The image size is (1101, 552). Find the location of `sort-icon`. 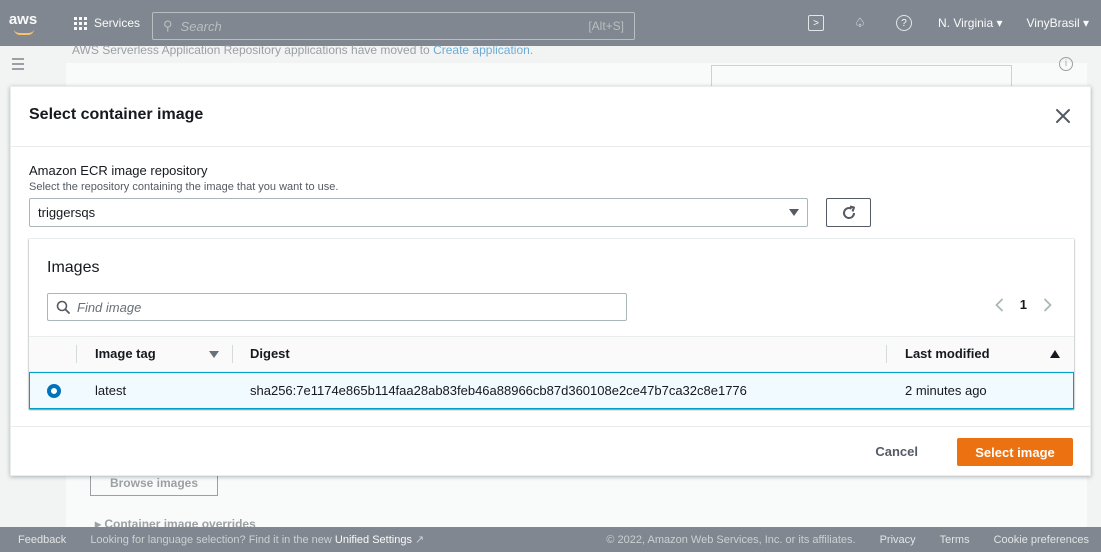

sort-icon is located at coordinates (214, 354).